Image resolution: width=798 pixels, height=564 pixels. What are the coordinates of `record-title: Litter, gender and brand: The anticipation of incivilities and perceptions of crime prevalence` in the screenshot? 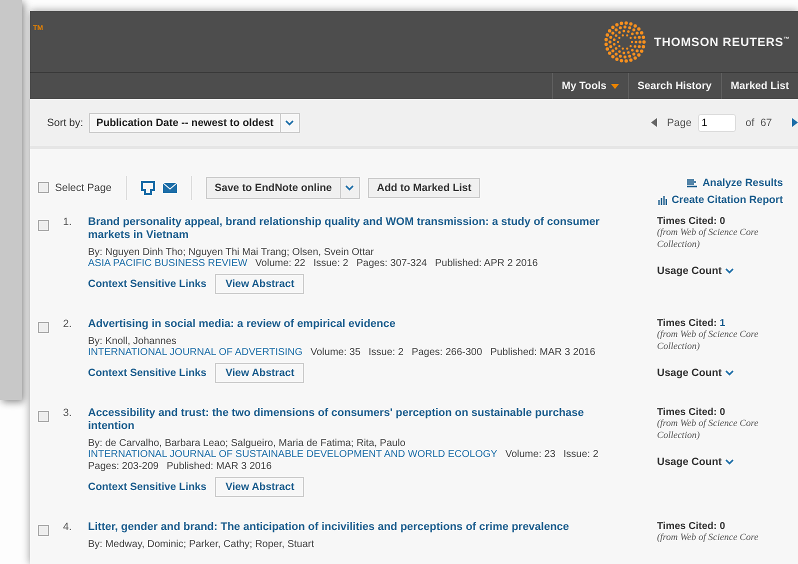 It's located at (352, 527).